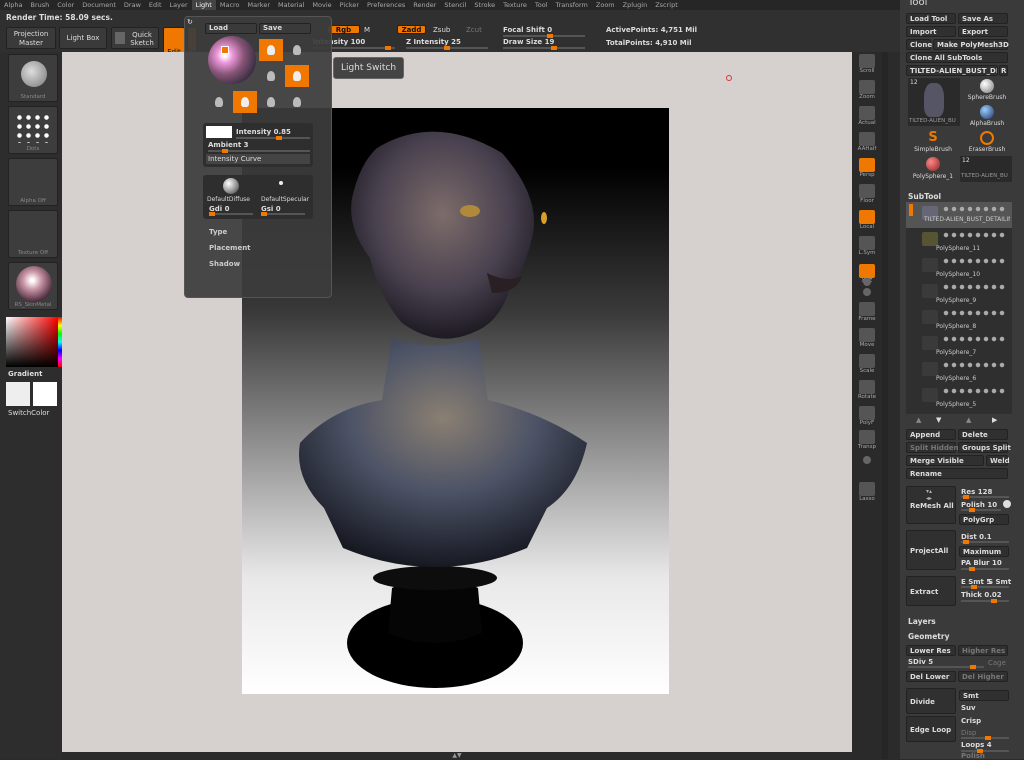 The height and width of the screenshot is (760, 1024). What do you see at coordinates (455, 5) in the screenshot?
I see `menu-item-stencil: Stencil` at bounding box center [455, 5].